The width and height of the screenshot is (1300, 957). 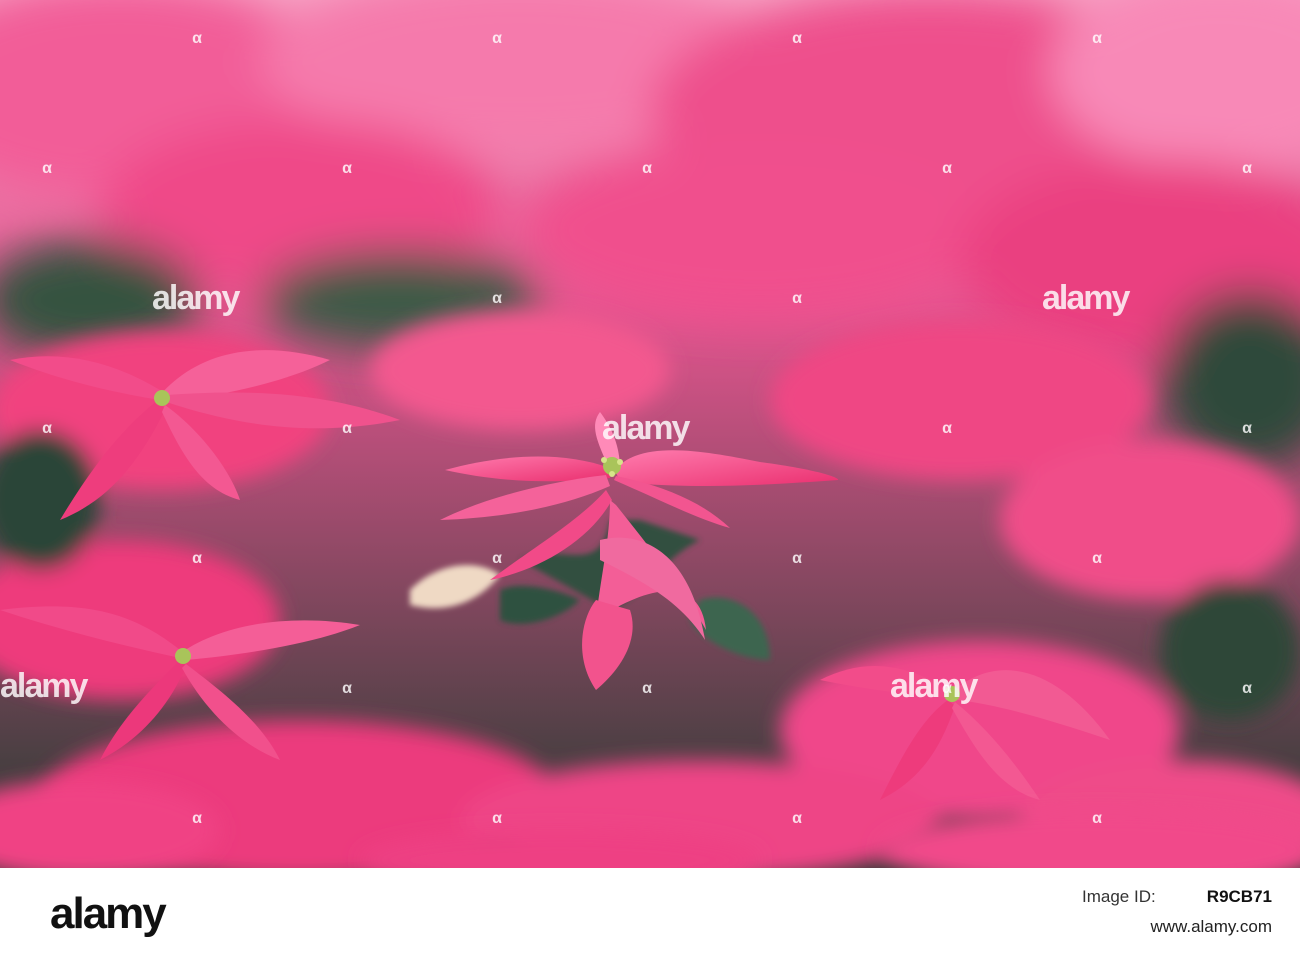 I want to click on site-row: www.alamy.com, so click(x=1177, y=927).